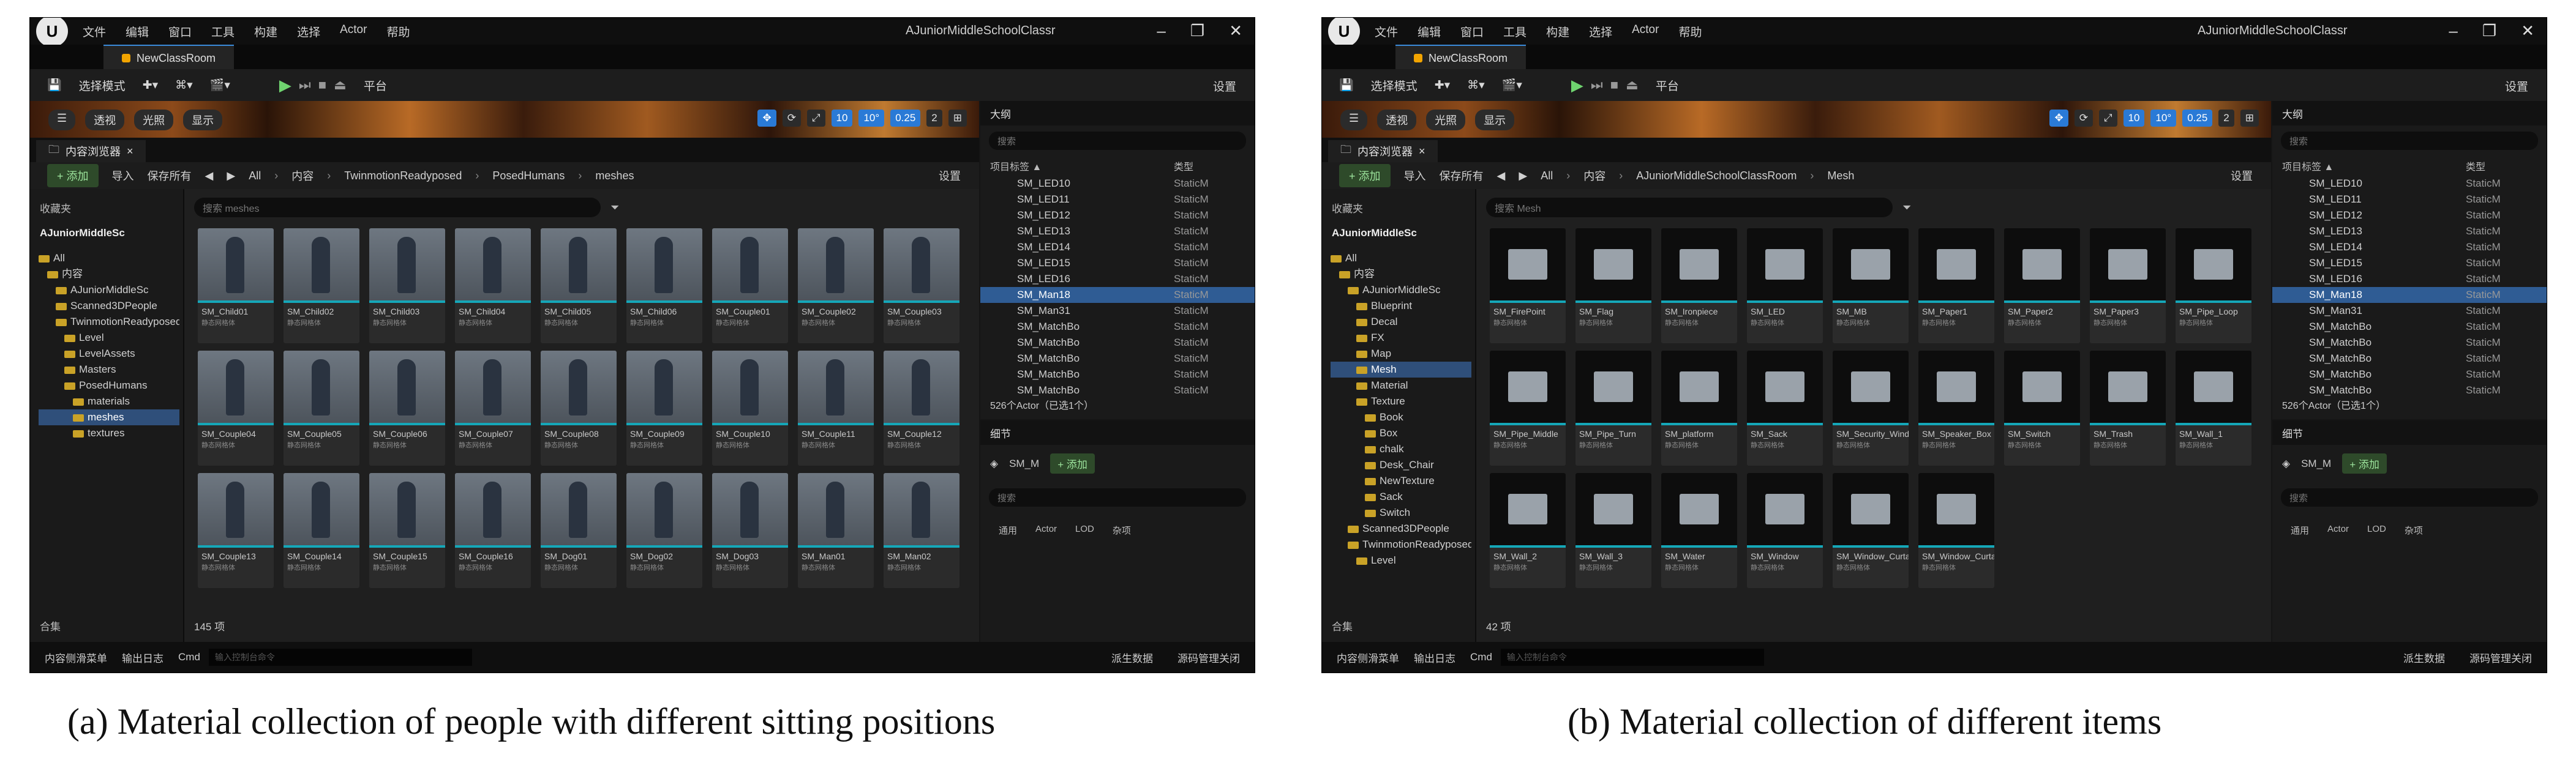  Describe the element at coordinates (1117, 343) in the screenshot. I see `outliner-row: SM_MatchBo StaticM` at that location.